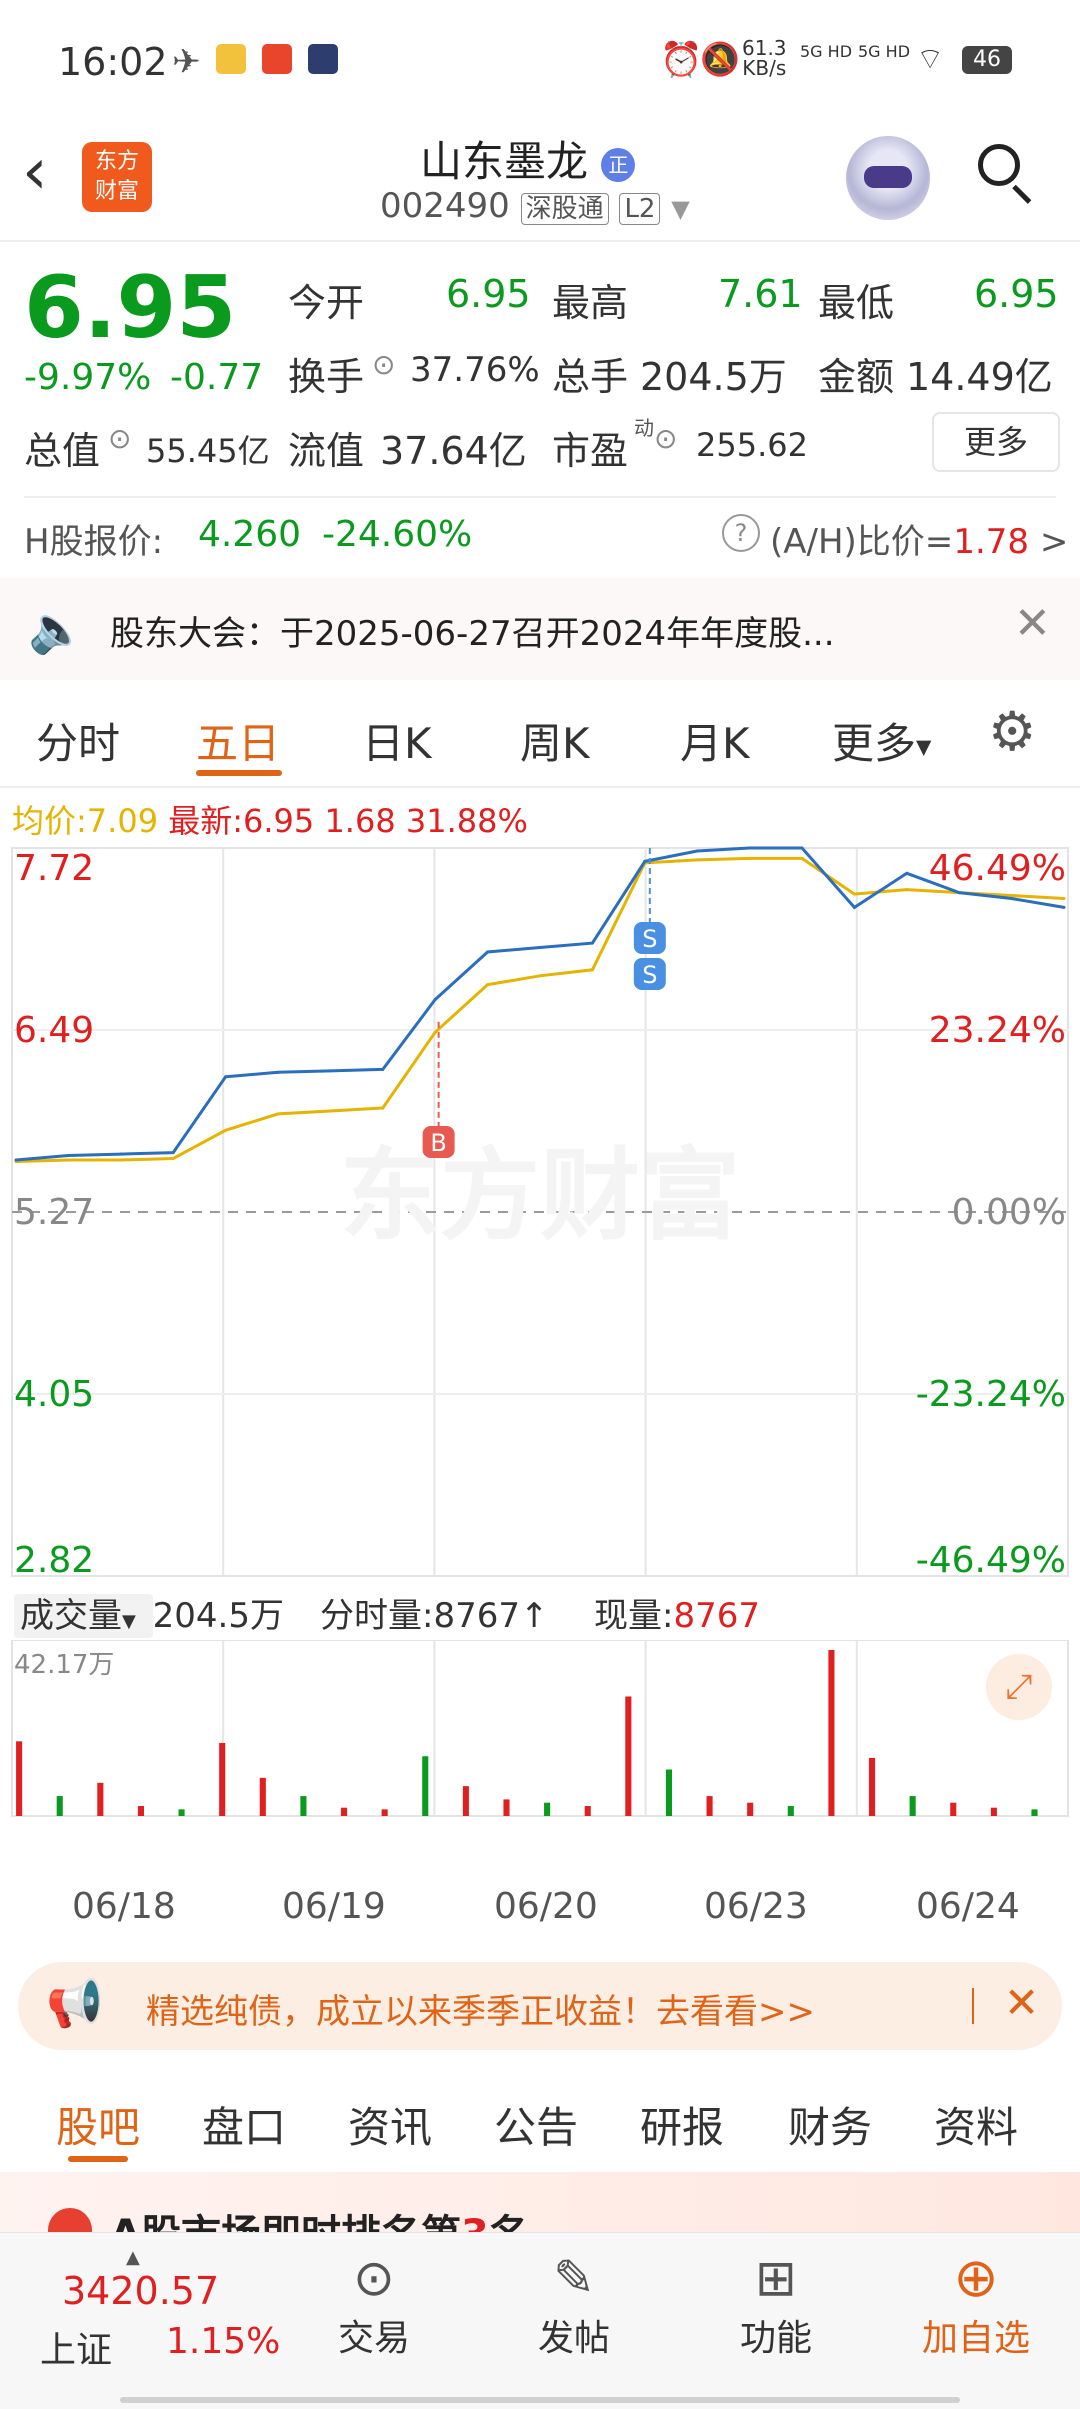 Image resolution: width=1080 pixels, height=2409 pixels. I want to click on plus-circle-icon: ⊕, so click(976, 2277).